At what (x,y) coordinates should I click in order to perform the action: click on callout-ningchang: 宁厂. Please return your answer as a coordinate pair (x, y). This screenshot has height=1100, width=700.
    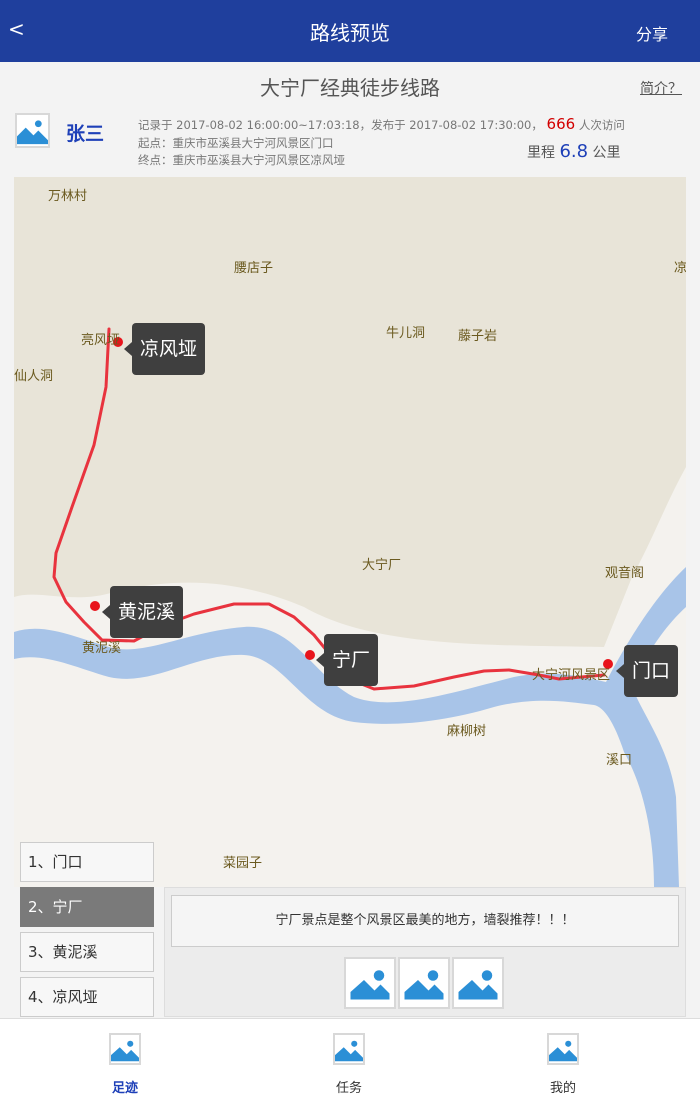
    Looking at the image, I should click on (347, 660).